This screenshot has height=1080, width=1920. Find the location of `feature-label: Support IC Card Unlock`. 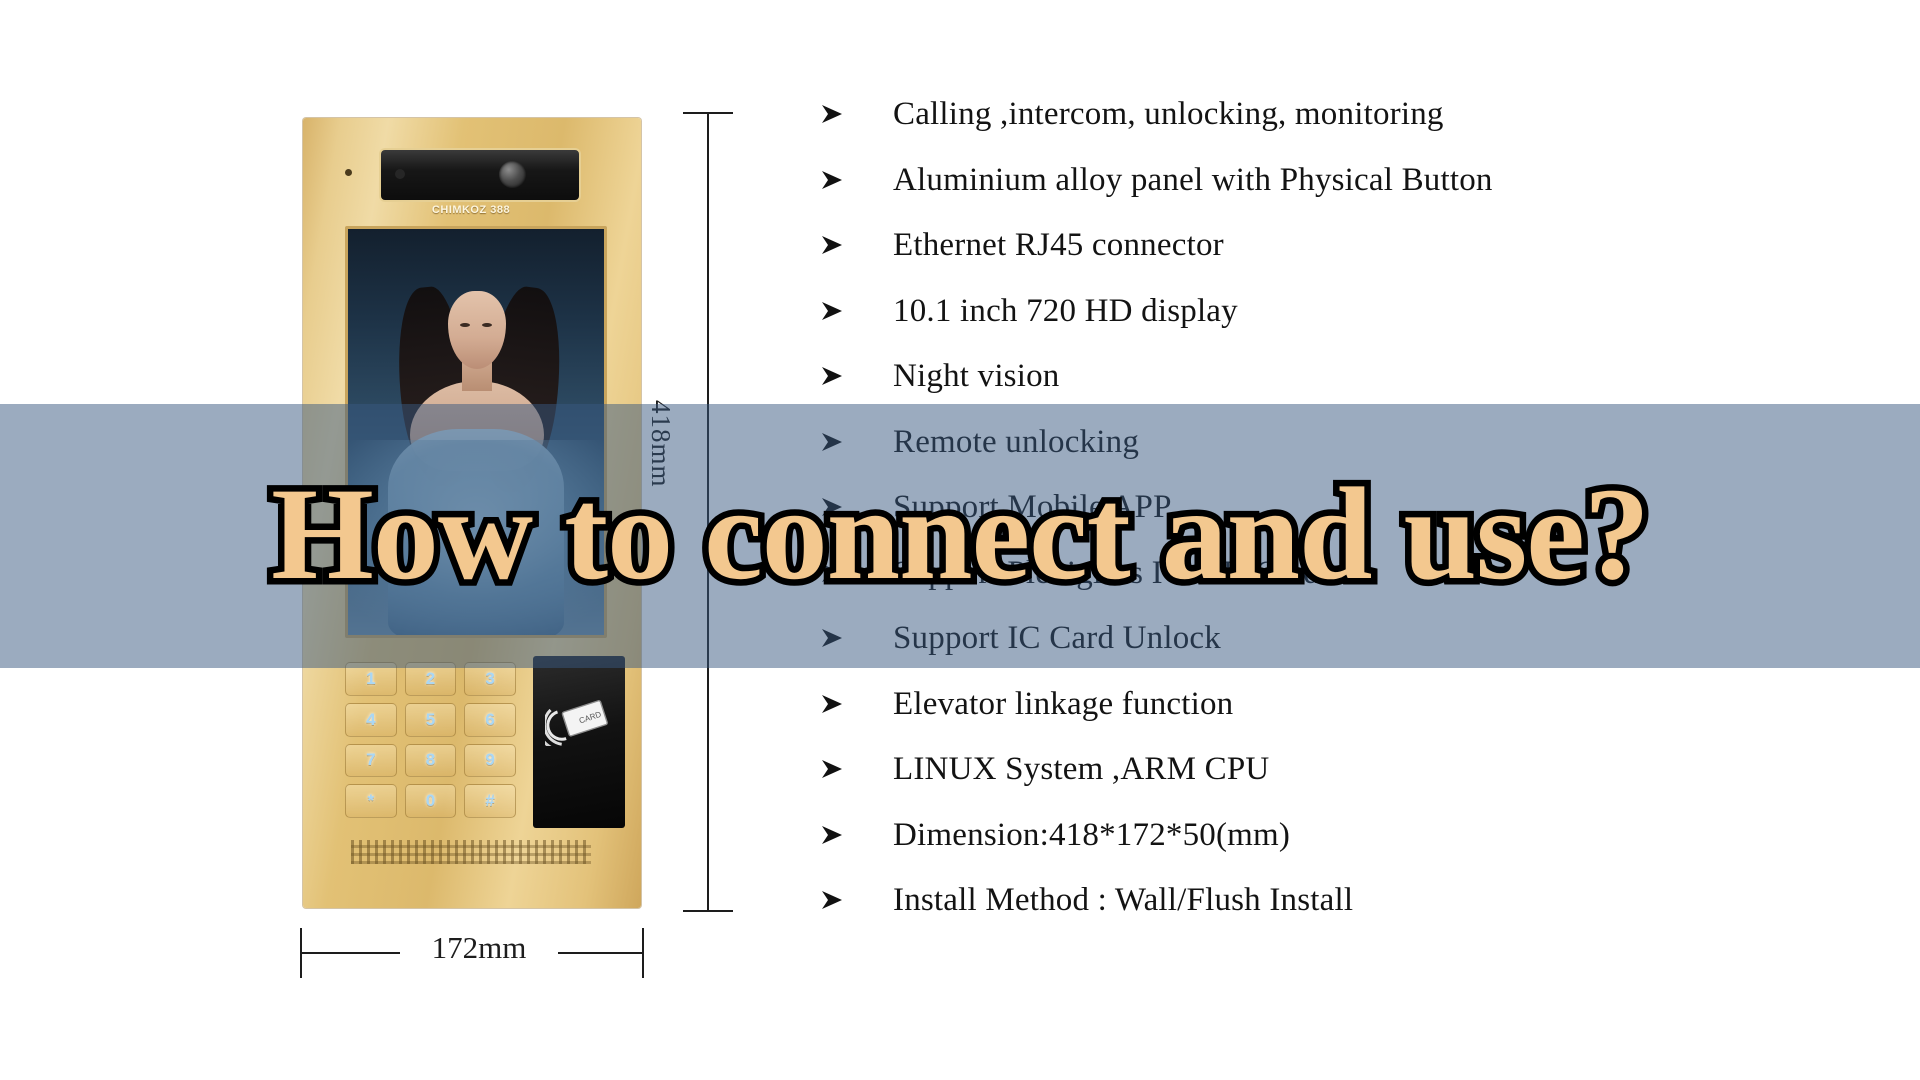

feature-label: Support IC Card Unlock is located at coordinates (1057, 638).